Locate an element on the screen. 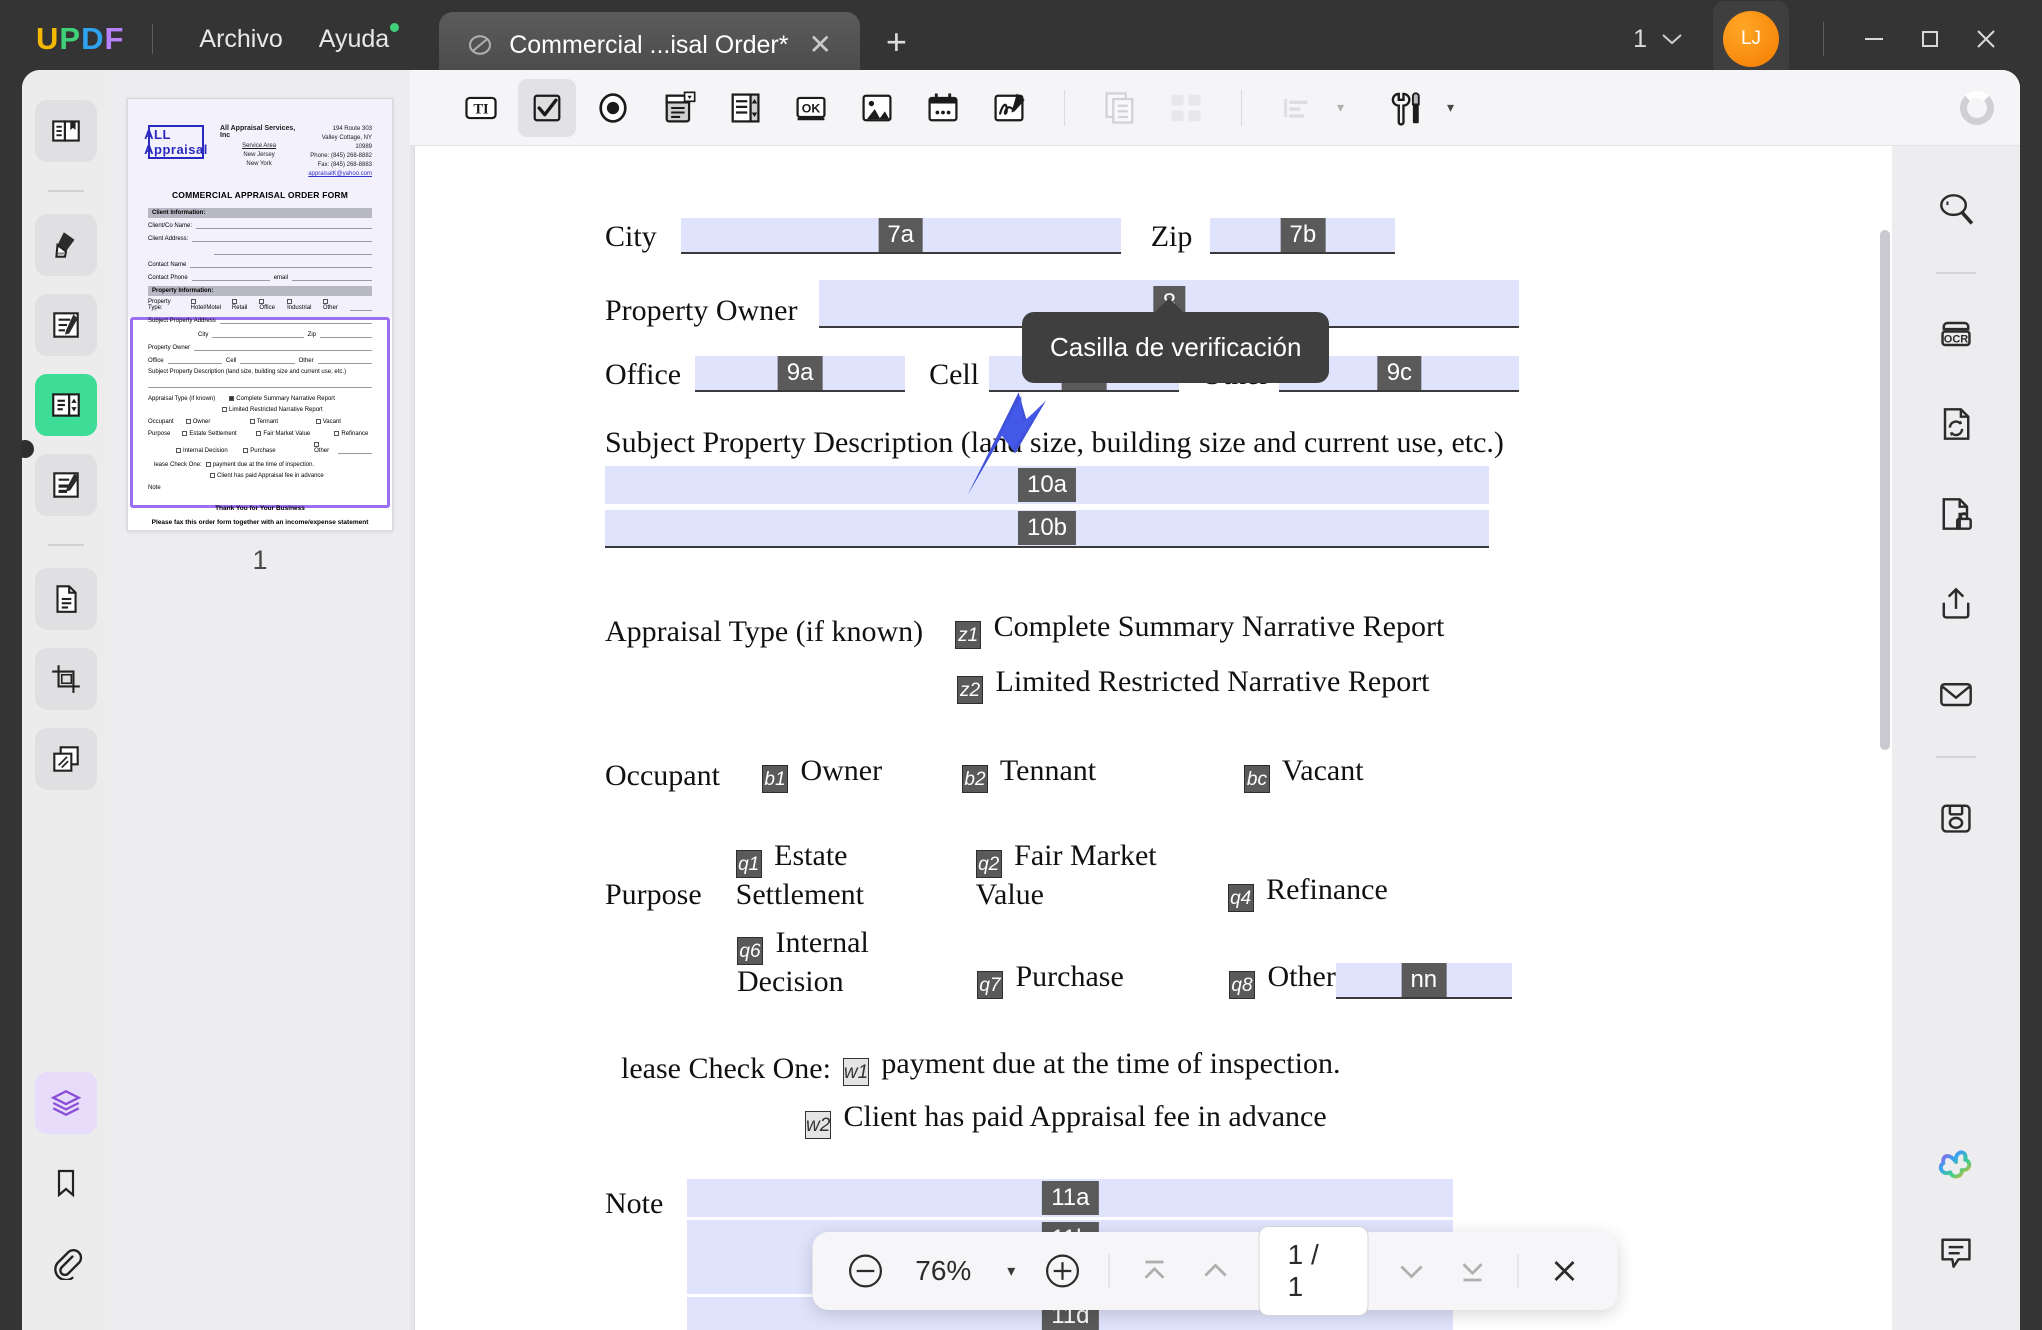  form-field-7a: 7a is located at coordinates (900, 236).